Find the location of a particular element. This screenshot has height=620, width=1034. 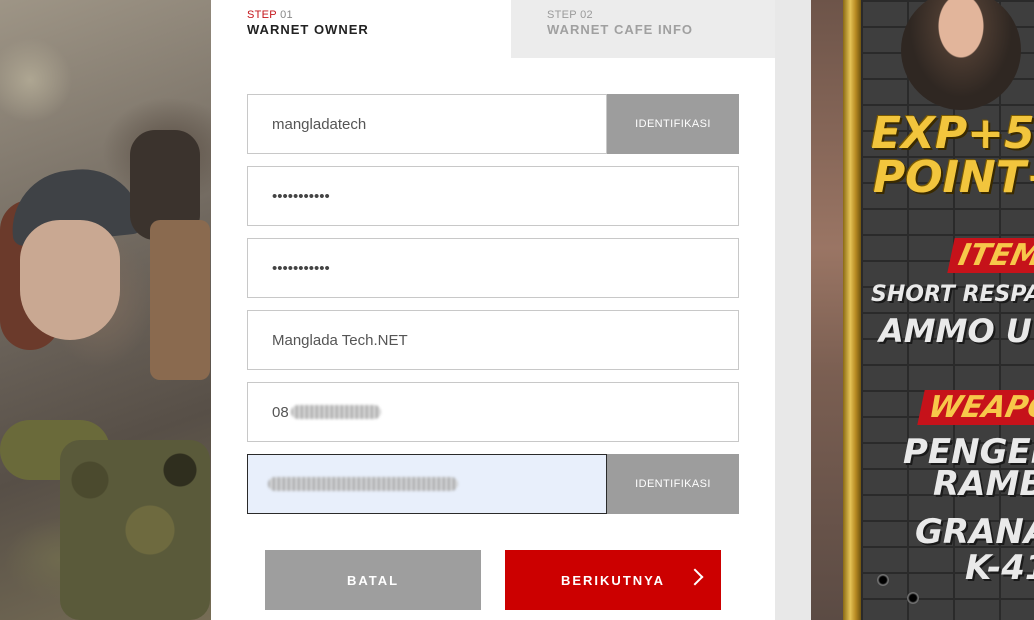

email-redacted is located at coordinates (363, 484).